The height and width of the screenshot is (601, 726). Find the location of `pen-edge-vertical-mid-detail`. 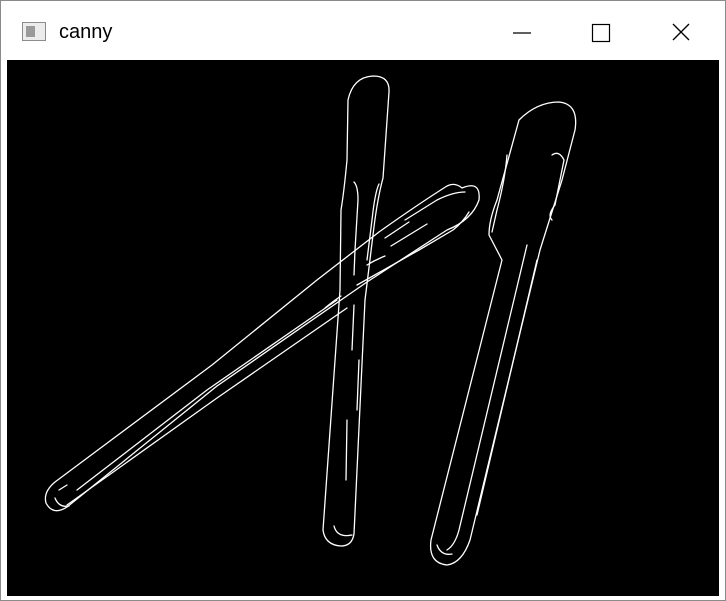

pen-edge-vertical-mid-detail is located at coordinates (352, 392).